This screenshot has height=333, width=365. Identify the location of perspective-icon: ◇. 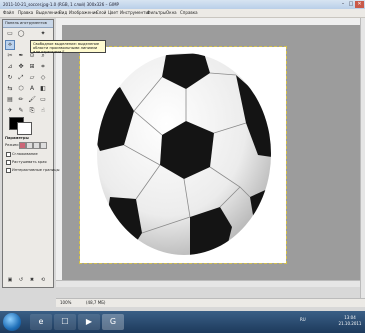
(43, 78).